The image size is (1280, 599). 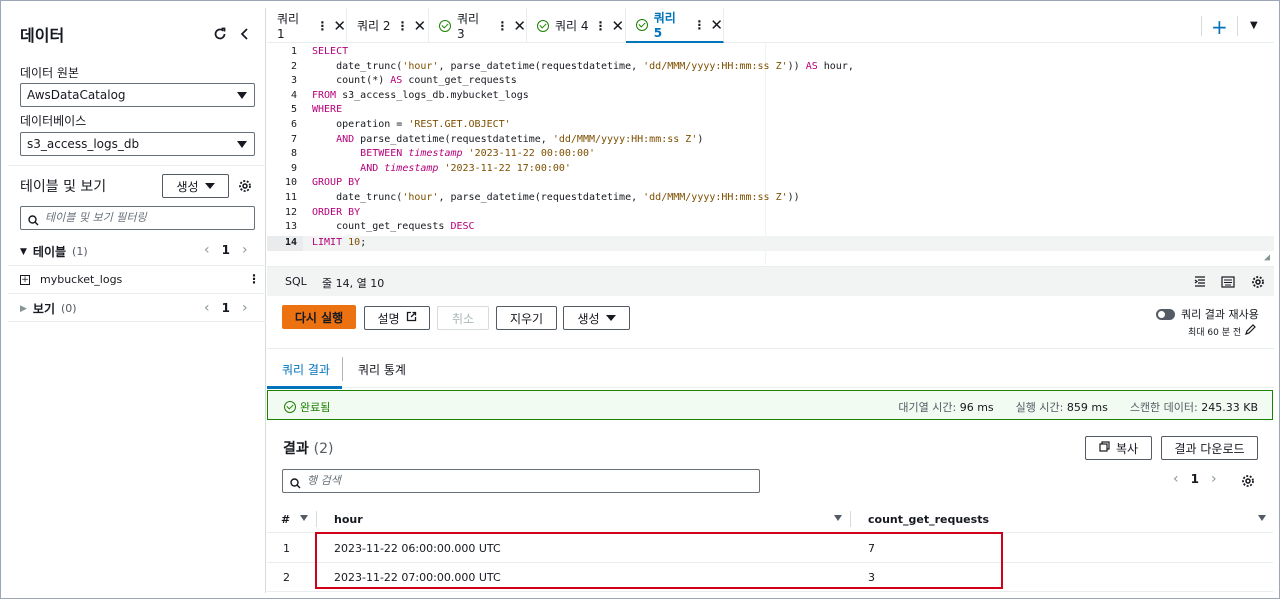 What do you see at coordinates (1200, 282) in the screenshot?
I see `format-icon` at bounding box center [1200, 282].